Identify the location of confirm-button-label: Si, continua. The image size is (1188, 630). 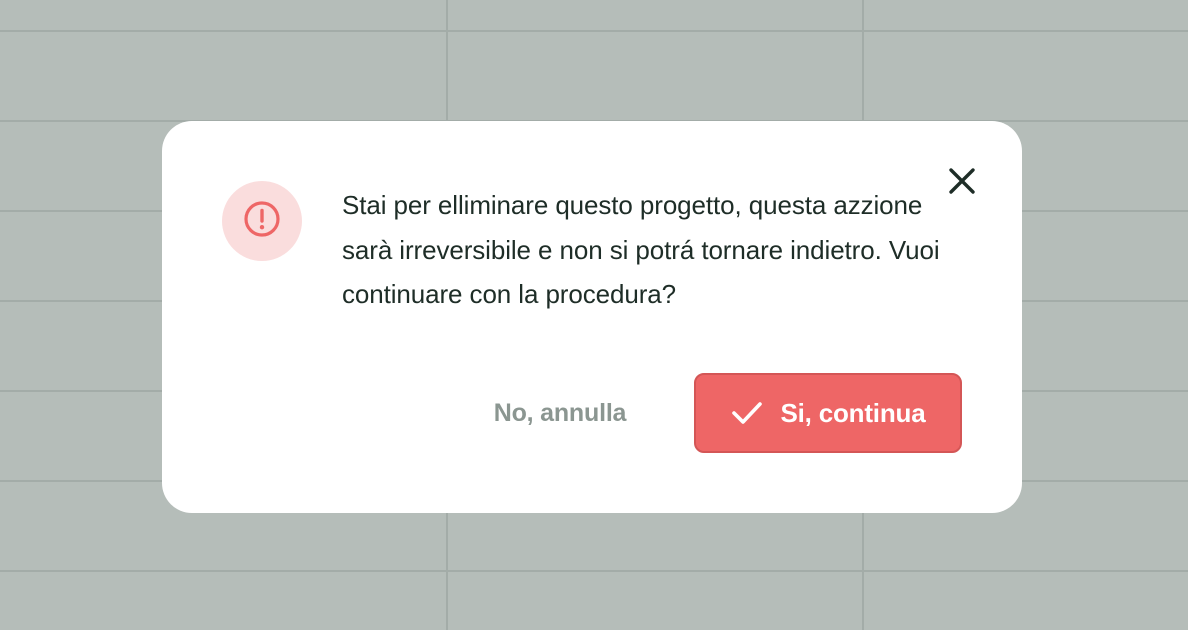
(853, 412).